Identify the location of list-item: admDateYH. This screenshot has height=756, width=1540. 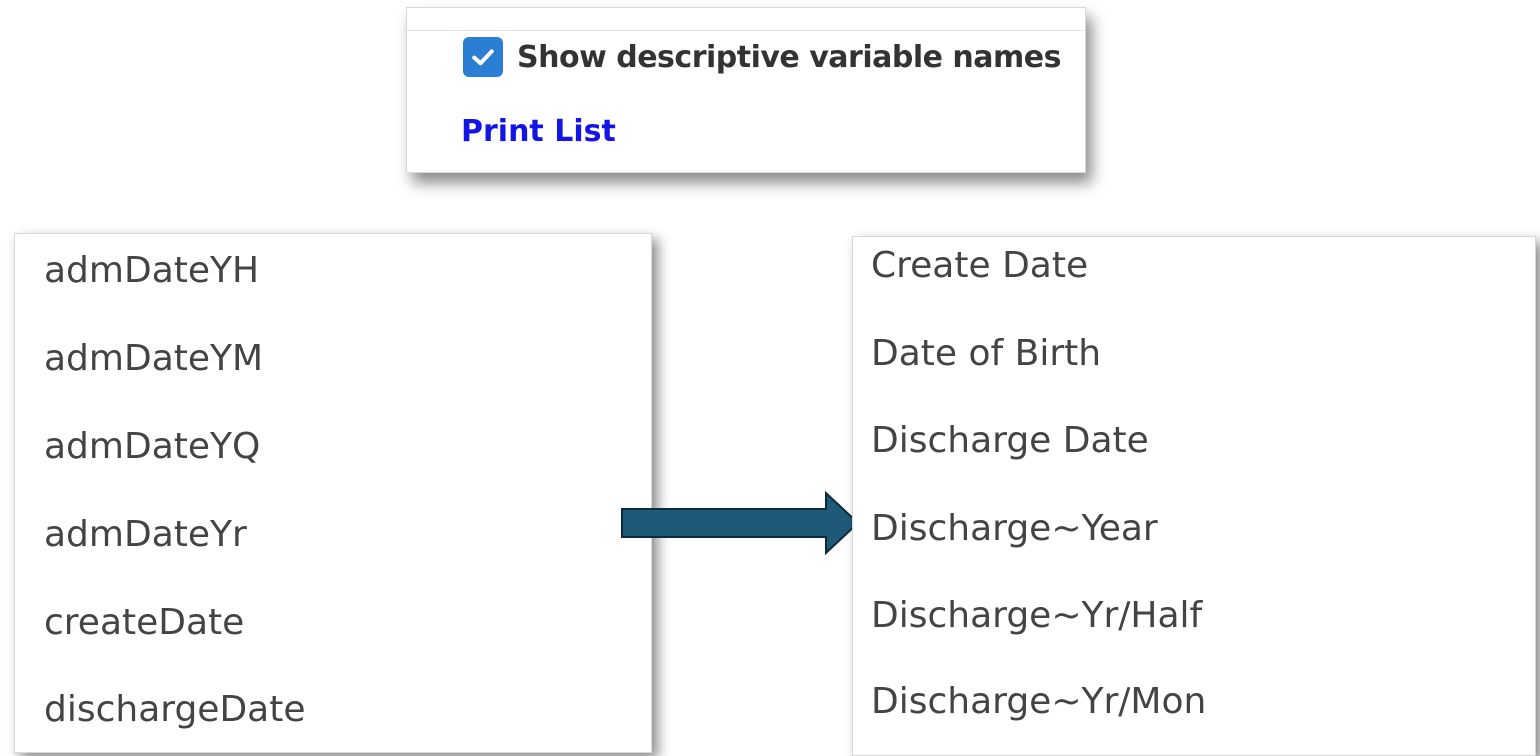
(333, 294).